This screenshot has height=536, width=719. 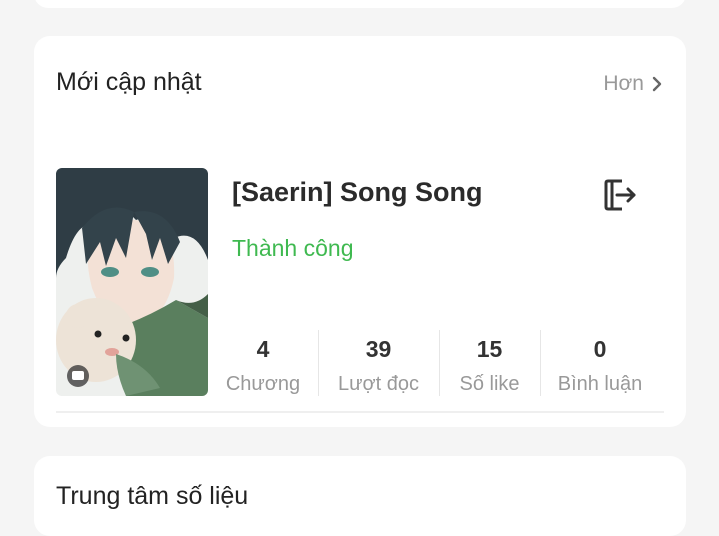 What do you see at coordinates (489, 349) in the screenshot?
I see `stat-value: 15` at bounding box center [489, 349].